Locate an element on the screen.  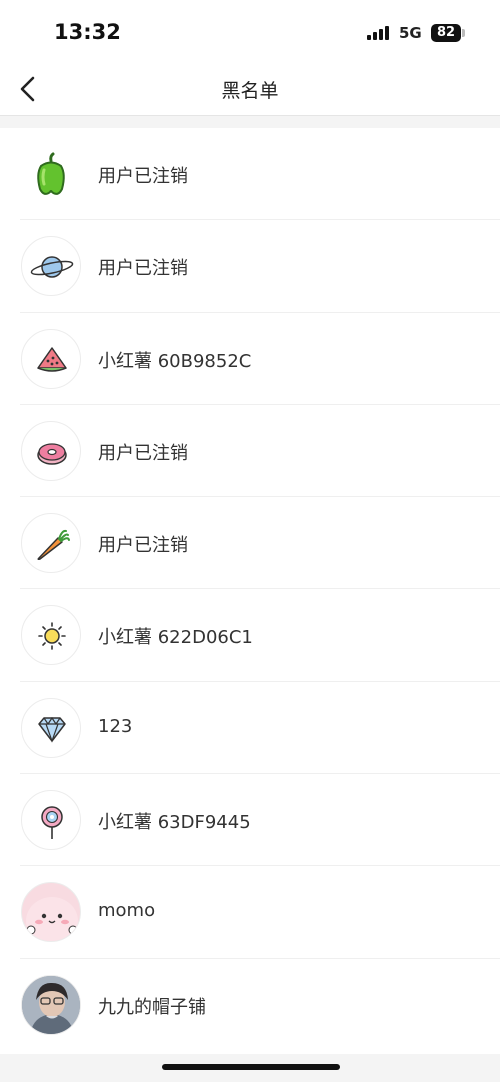
nav-bar: 黑名单 is located at coordinates (250, 90).